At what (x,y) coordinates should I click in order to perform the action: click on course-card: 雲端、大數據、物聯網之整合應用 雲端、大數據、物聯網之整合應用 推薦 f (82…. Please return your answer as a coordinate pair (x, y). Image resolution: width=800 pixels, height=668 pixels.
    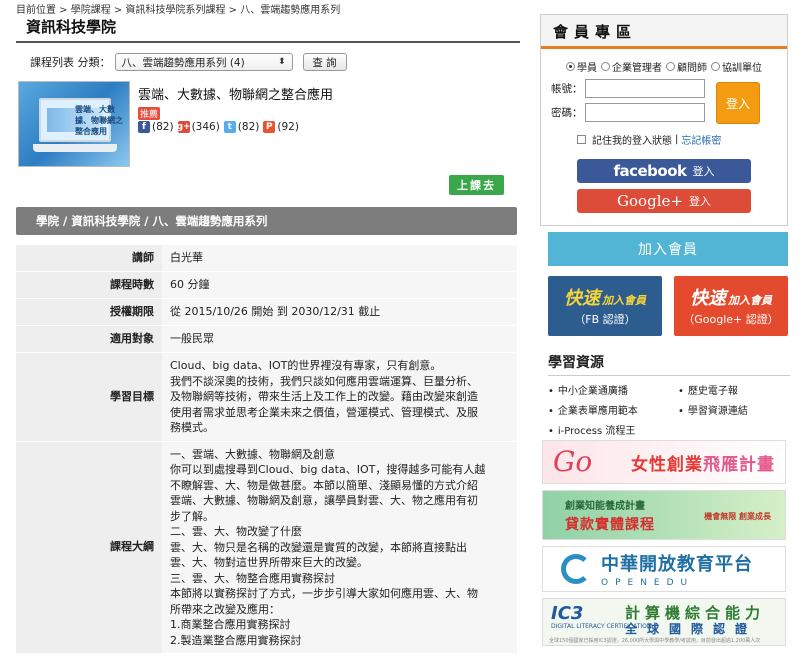
    Looking at the image, I should click on (269, 124).